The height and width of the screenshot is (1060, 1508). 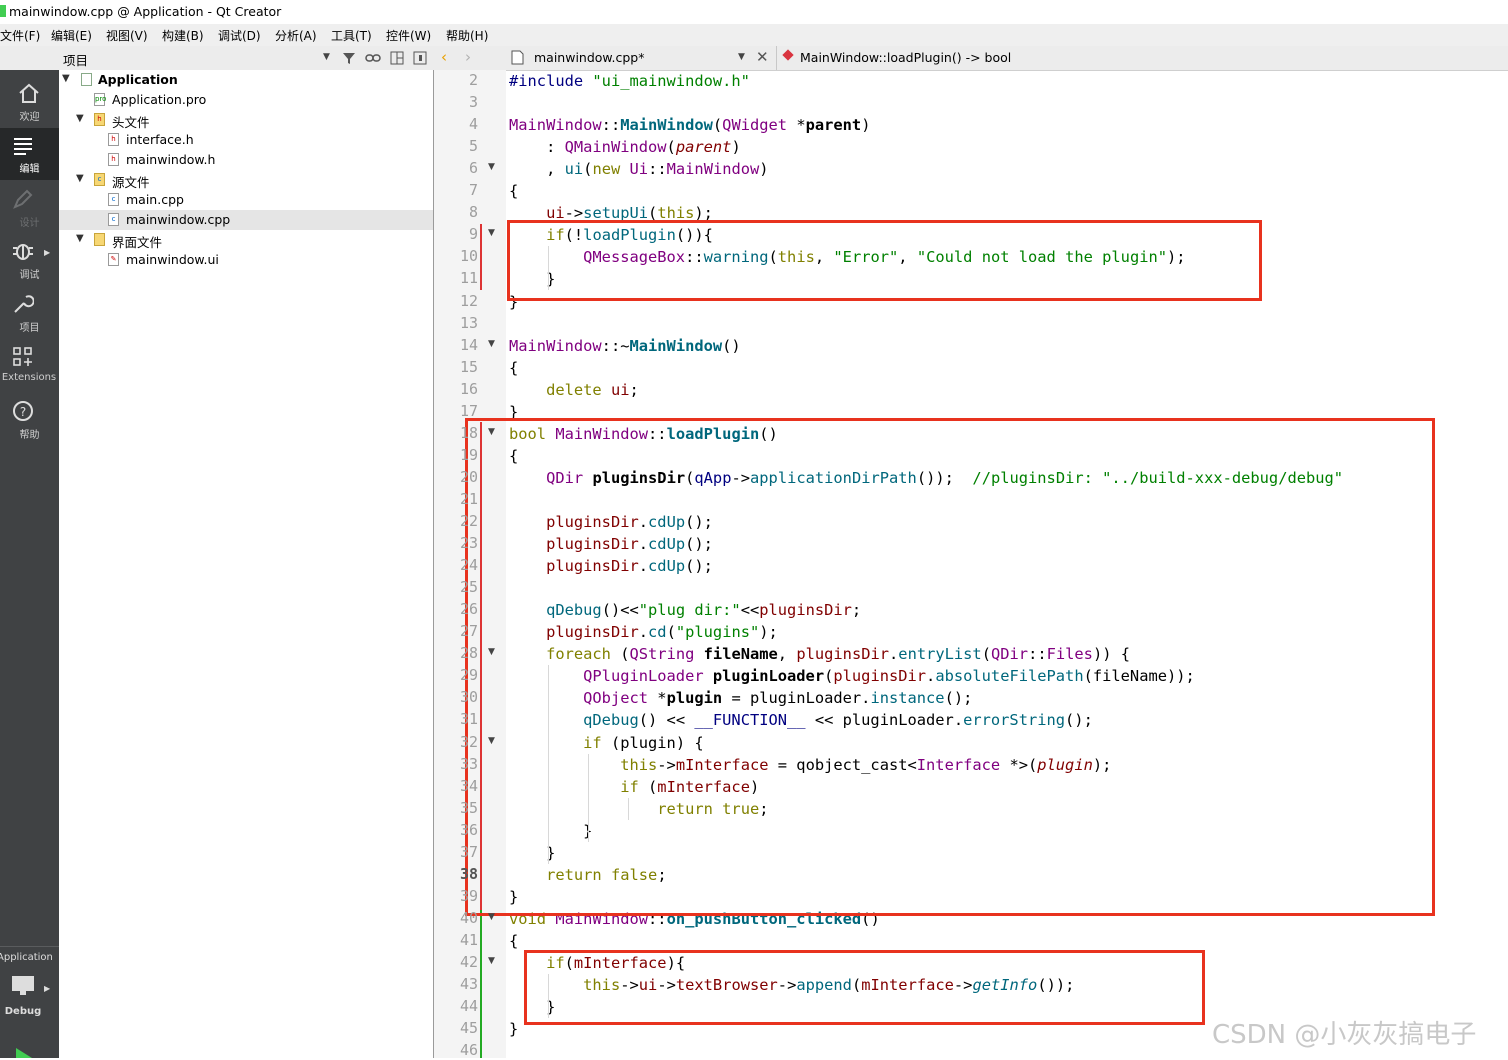 What do you see at coordinates (468, 366) in the screenshot?
I see `line-number: 15` at bounding box center [468, 366].